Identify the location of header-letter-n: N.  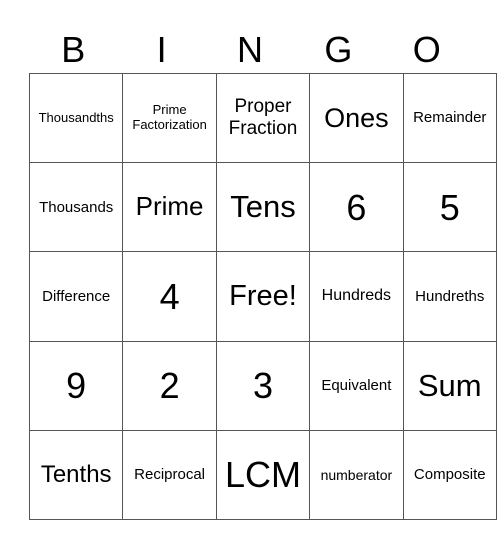
(249, 49).